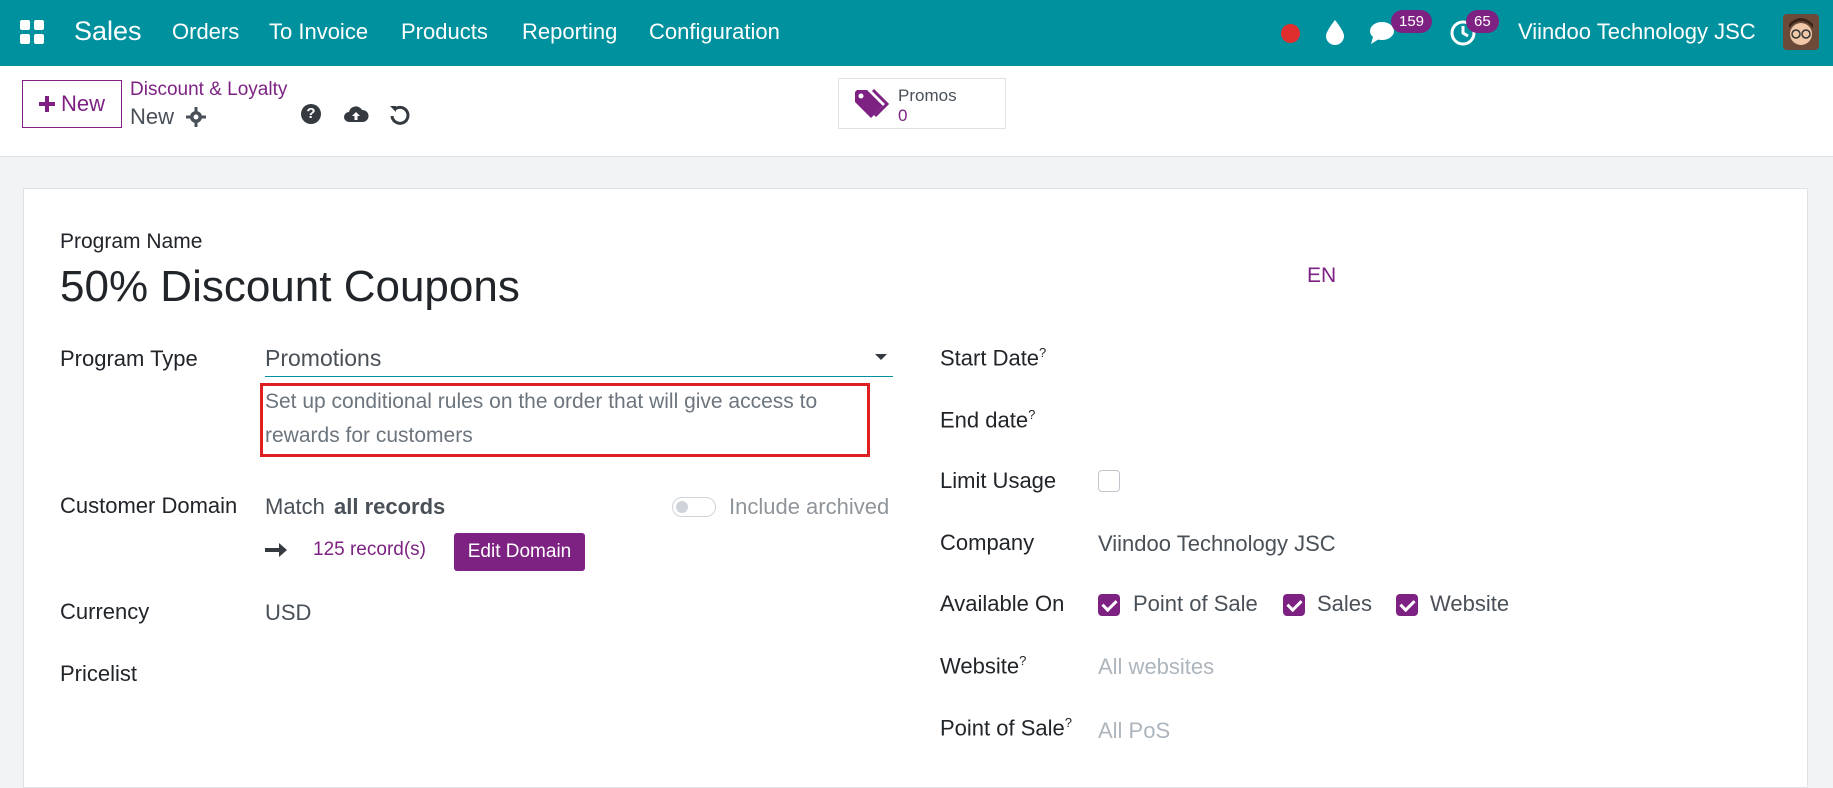 This screenshot has height=788, width=1833. Describe the element at coordinates (99, 673) in the screenshot. I see `pricelist-label: Pricelist` at that location.